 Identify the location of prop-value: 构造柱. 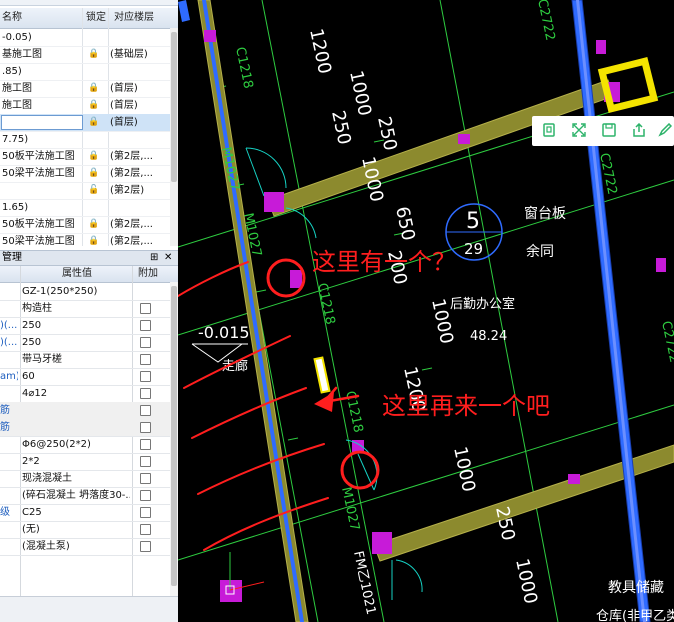
(76, 308).